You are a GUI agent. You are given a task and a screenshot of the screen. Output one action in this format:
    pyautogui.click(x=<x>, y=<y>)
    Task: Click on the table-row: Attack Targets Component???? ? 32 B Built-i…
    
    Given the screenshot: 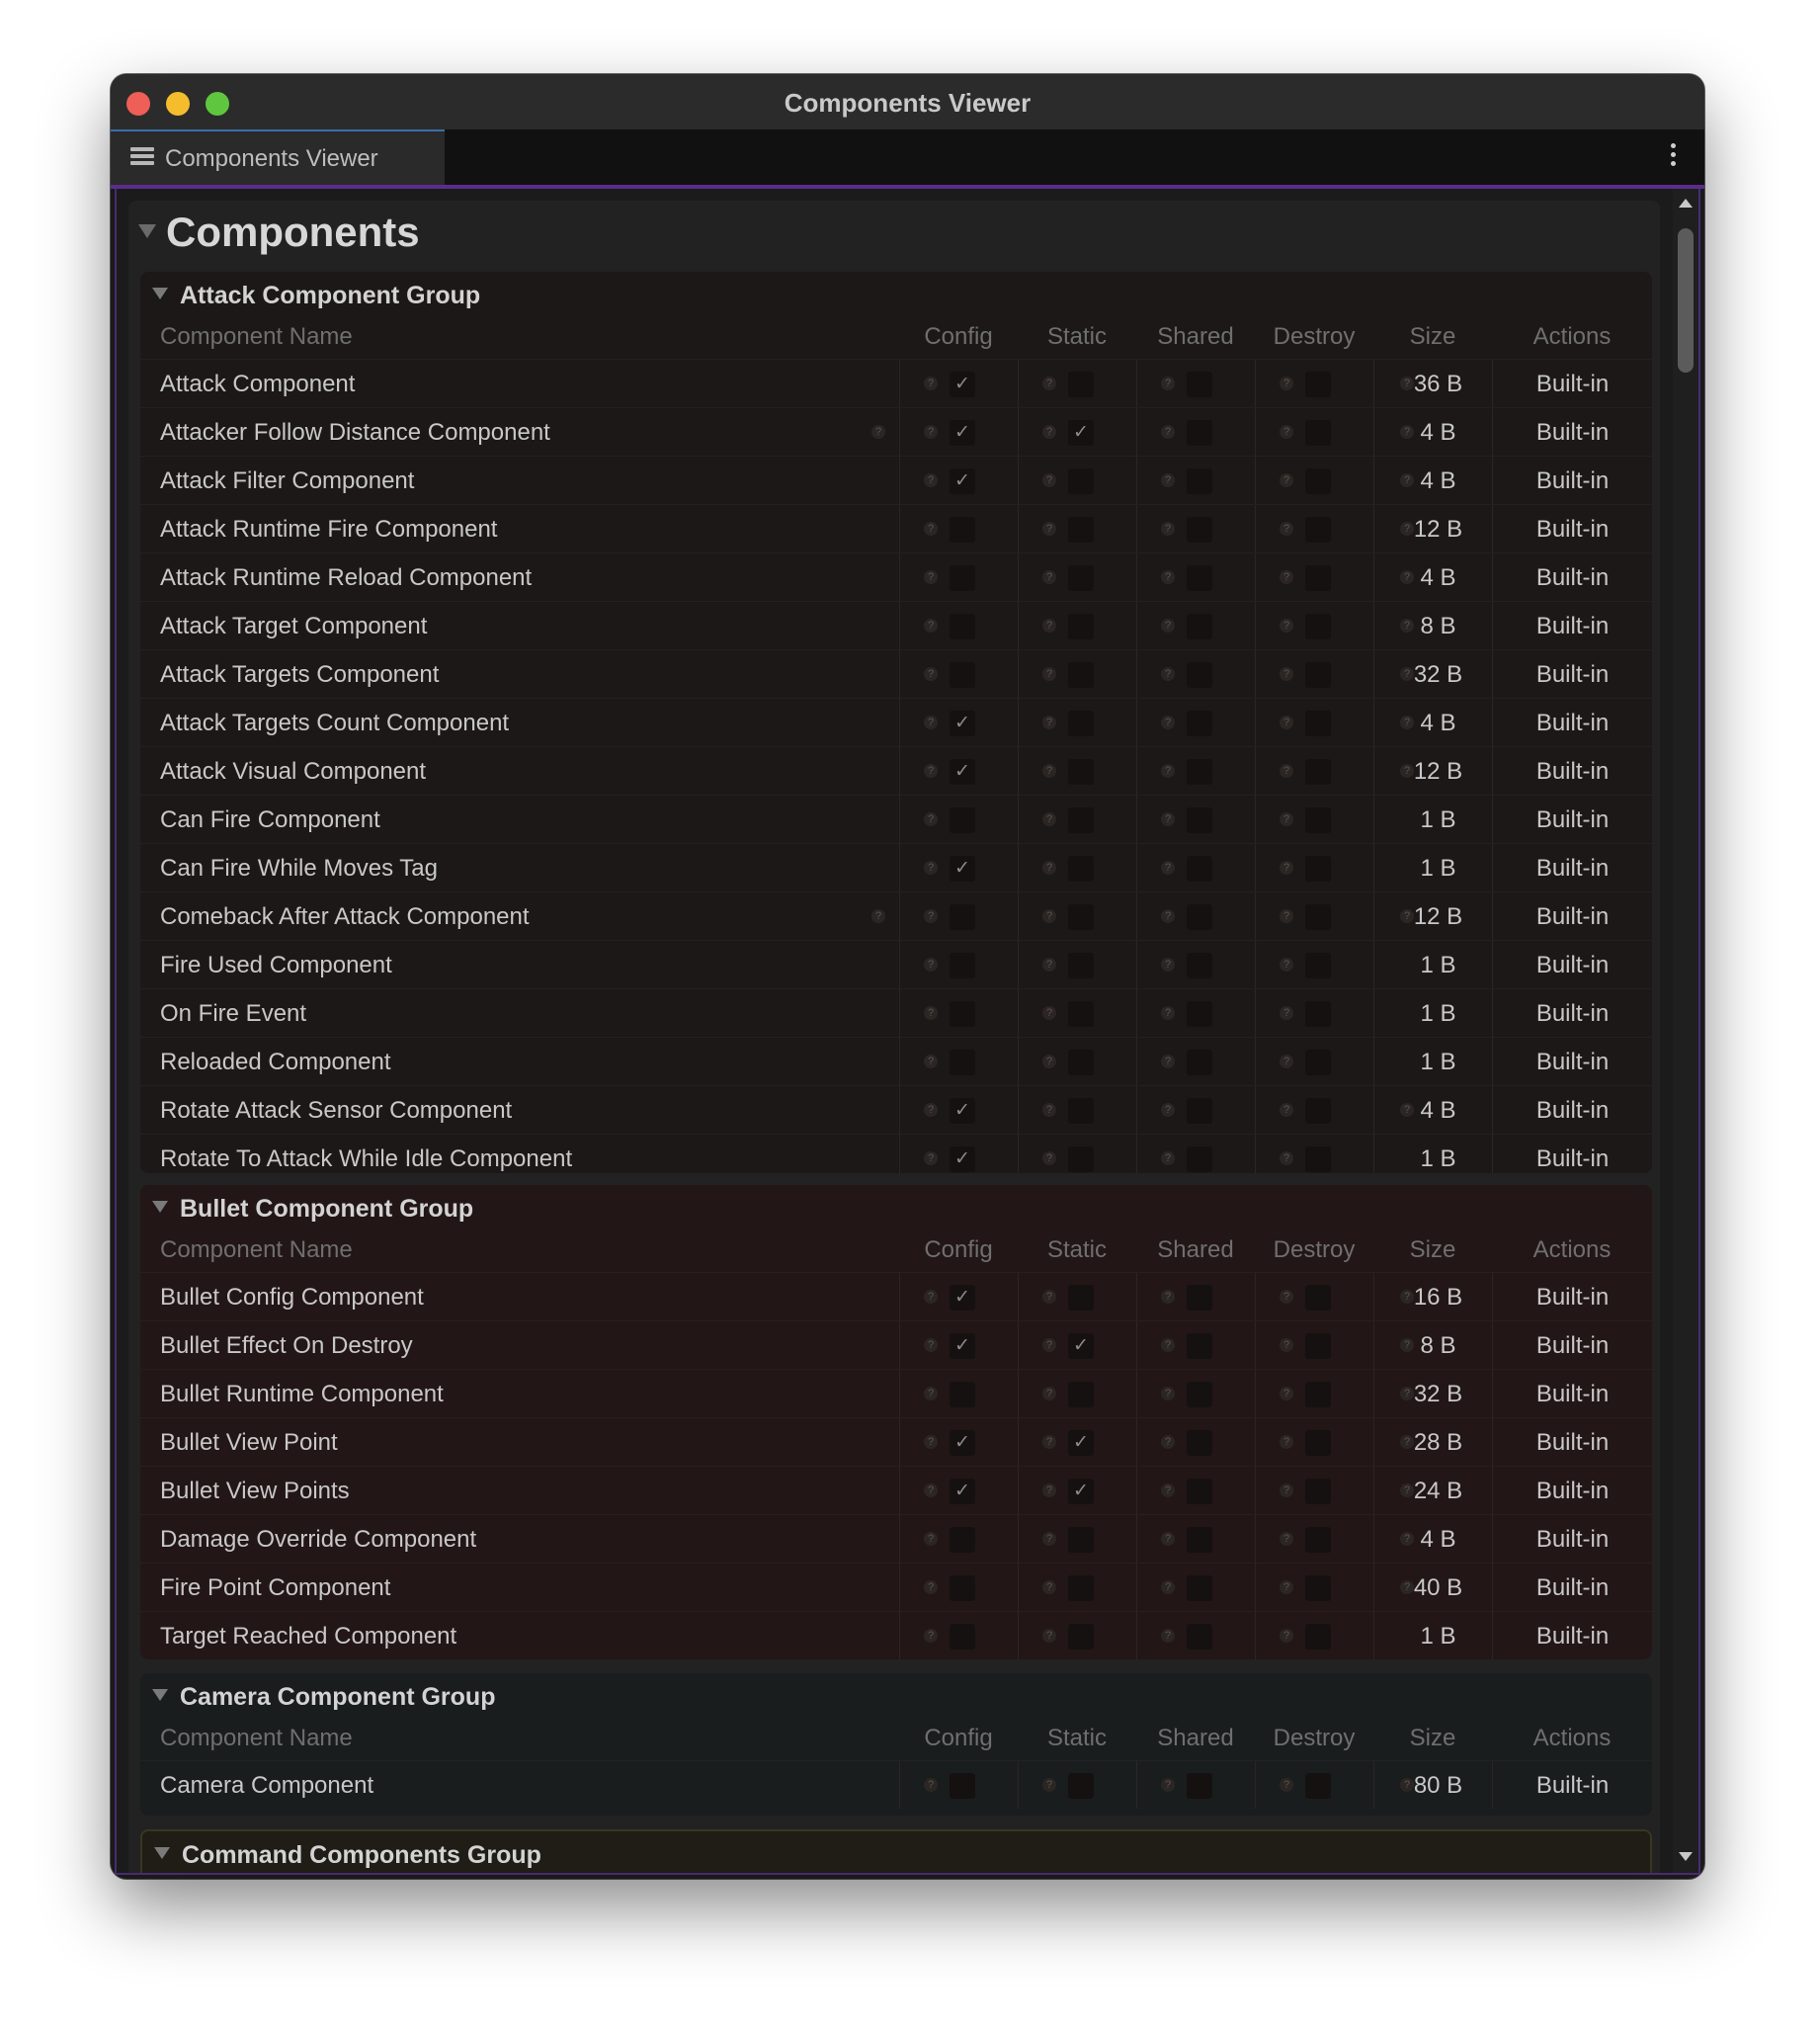 What is the action you would take?
    pyautogui.click(x=896, y=673)
    